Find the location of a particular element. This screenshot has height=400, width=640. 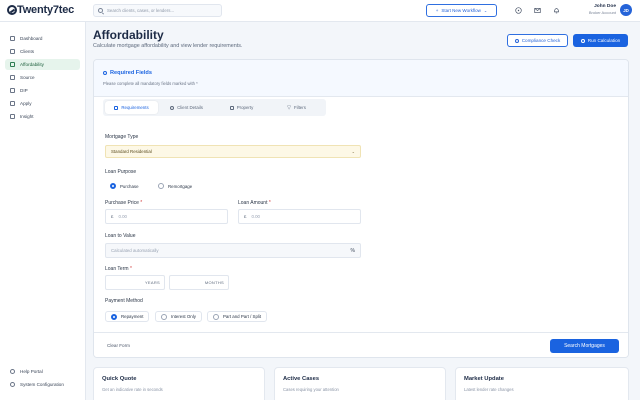

filter-icon: ▽ is located at coordinates (289, 107).